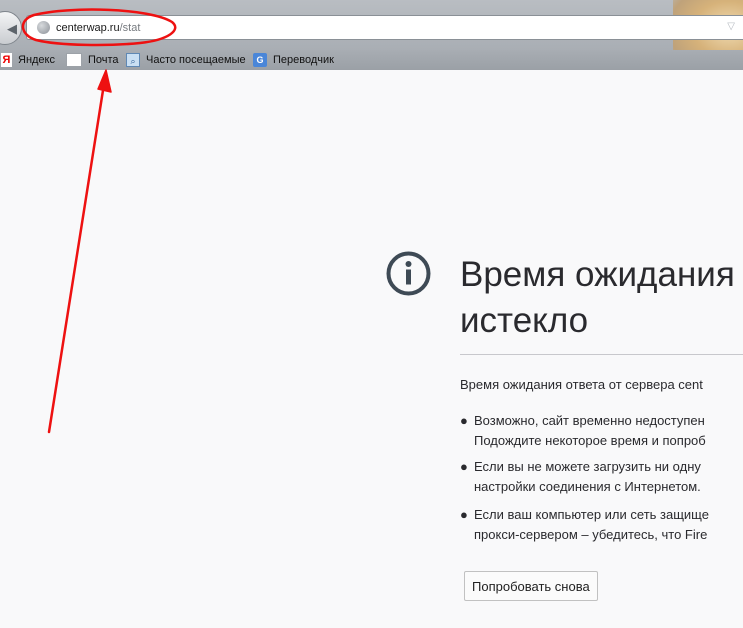 The image size is (743, 628). What do you see at coordinates (531, 586) in the screenshot?
I see `try-again-button: Попробовать снова` at bounding box center [531, 586].